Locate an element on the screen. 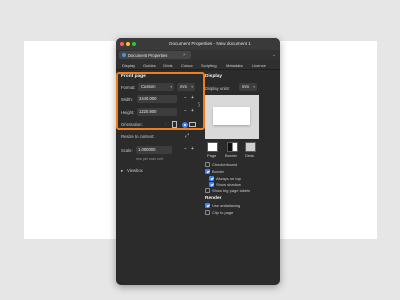 The height and width of the screenshot is (300, 400). scale-units-caption: mm per user unit is located at coordinates (149, 159).